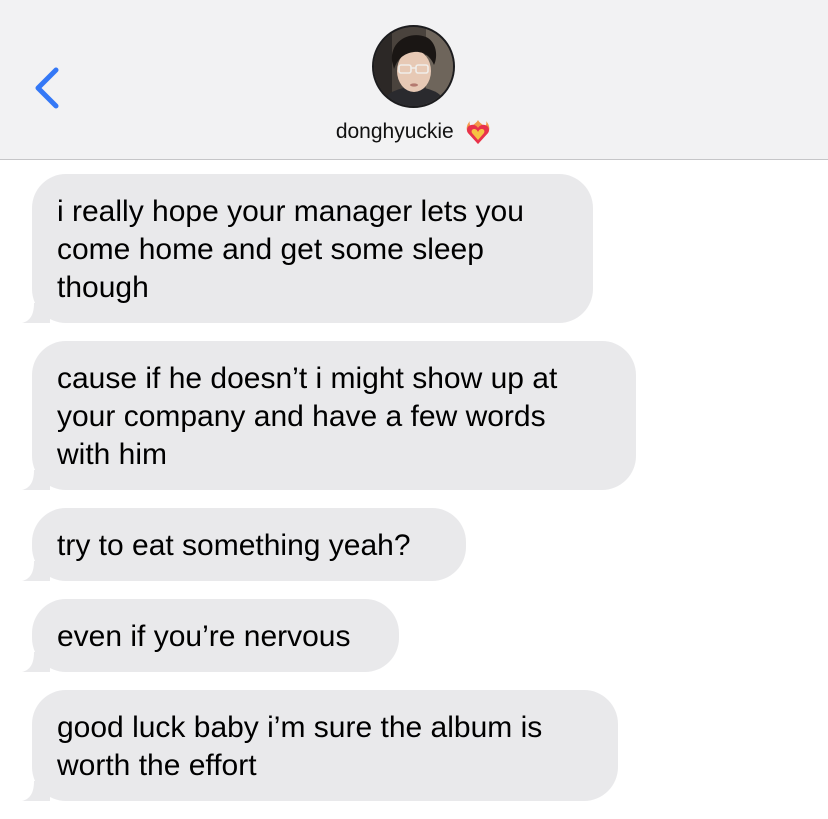 The width and height of the screenshot is (828, 819). I want to click on message-text-line: try to eat something yeah?, so click(234, 545).